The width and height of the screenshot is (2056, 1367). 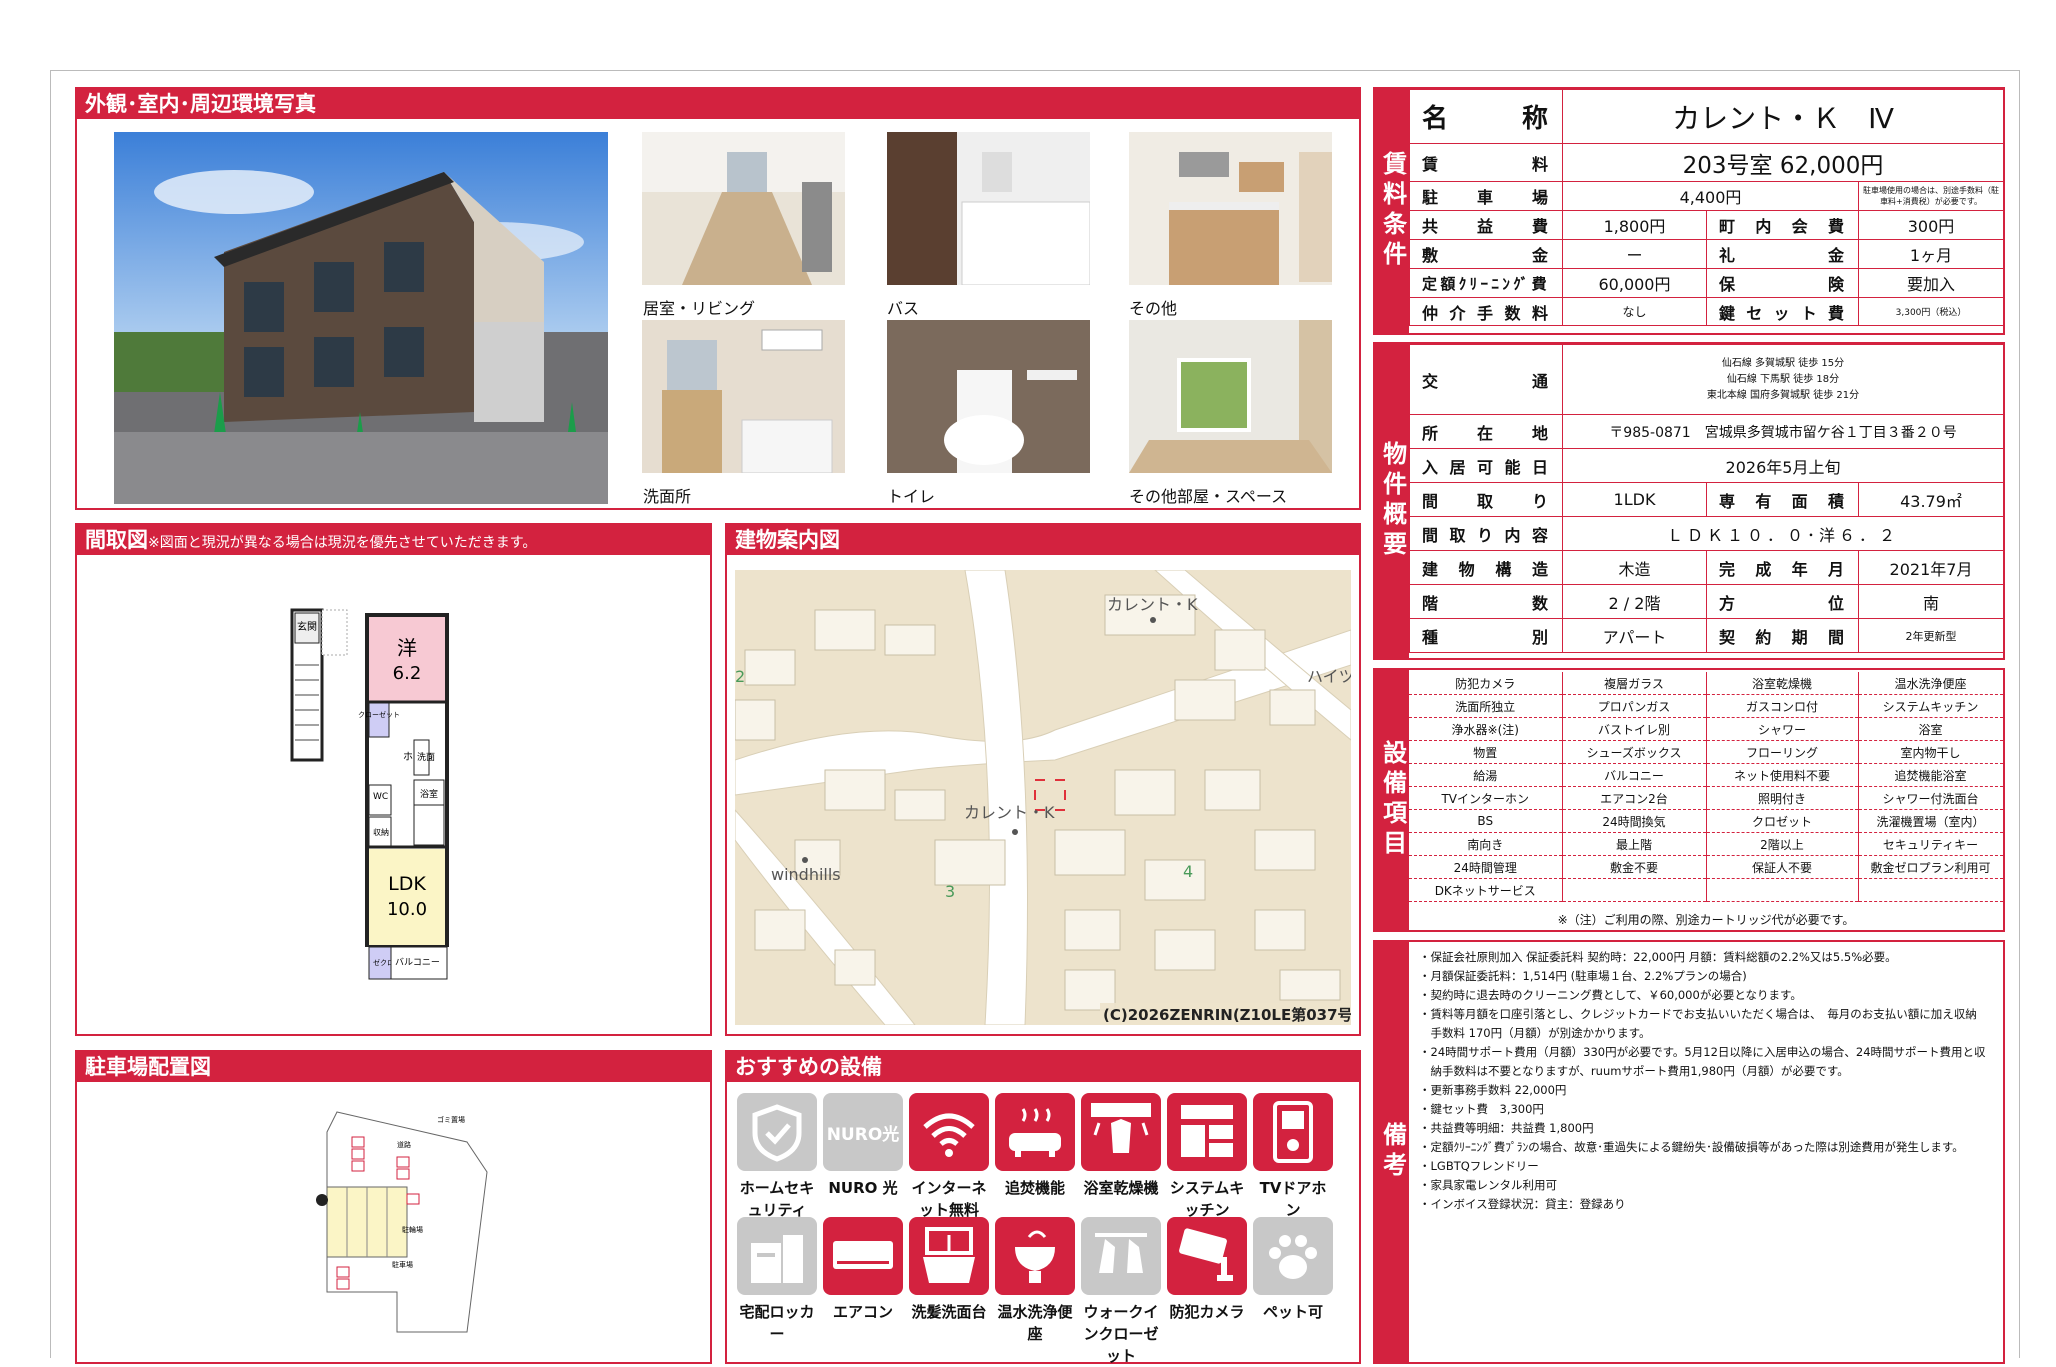 What do you see at coordinates (743, 208) in the screenshot?
I see `living-room-photo` at bounding box center [743, 208].